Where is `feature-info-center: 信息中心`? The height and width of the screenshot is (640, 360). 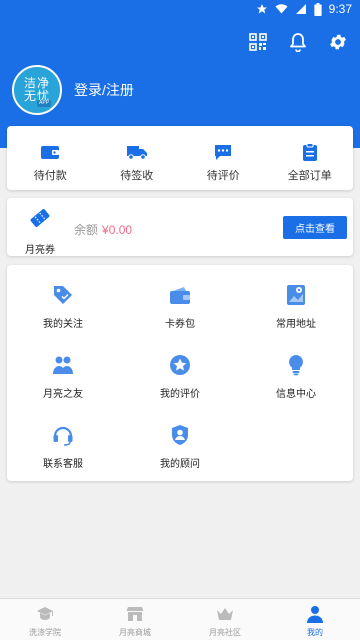 feature-info-center: 信息中心 is located at coordinates (296, 376).